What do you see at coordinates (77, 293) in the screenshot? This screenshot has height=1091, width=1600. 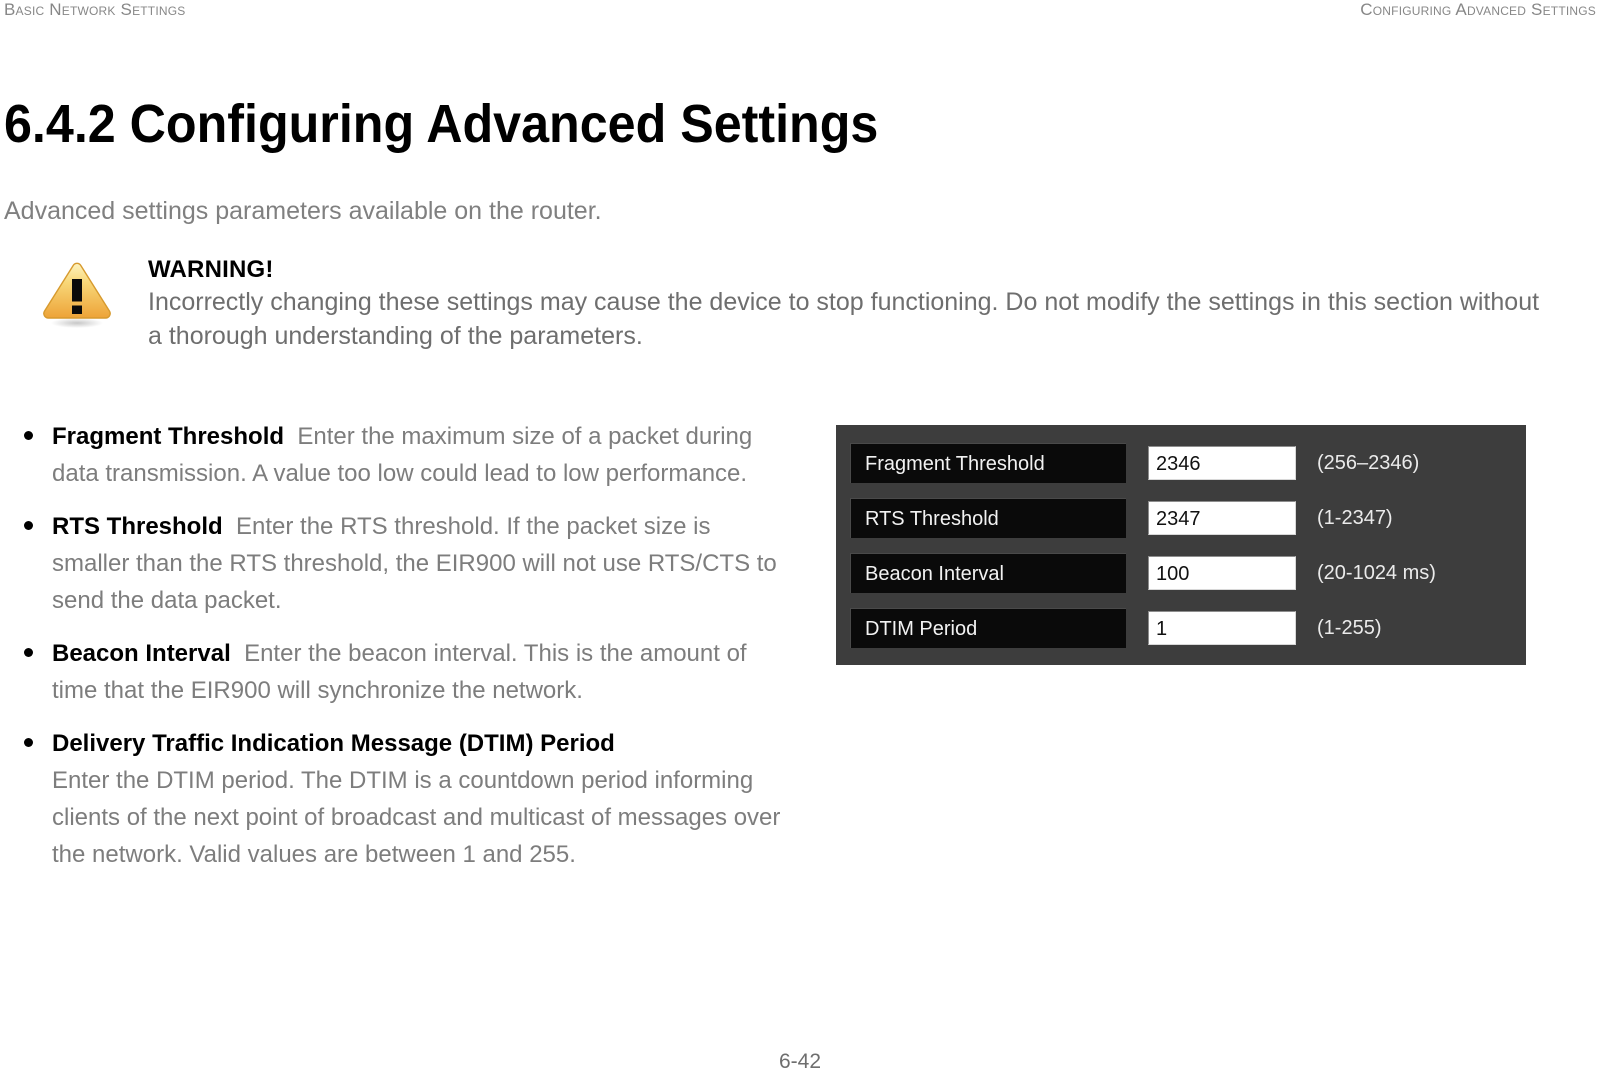 I see `warning-triangle-icon` at bounding box center [77, 293].